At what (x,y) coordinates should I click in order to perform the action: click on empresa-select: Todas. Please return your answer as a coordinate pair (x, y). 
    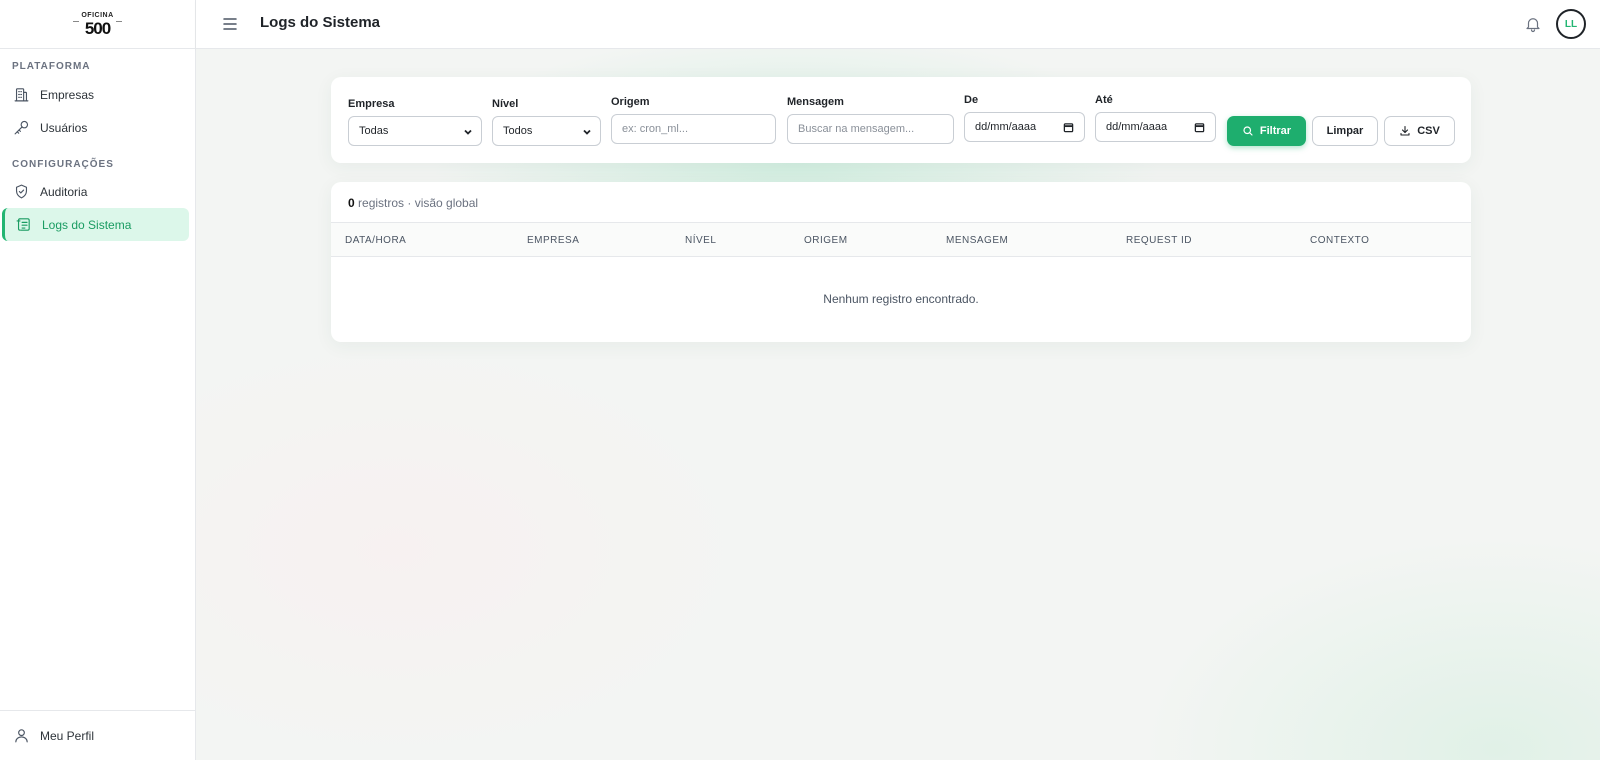
    Looking at the image, I should click on (415, 131).